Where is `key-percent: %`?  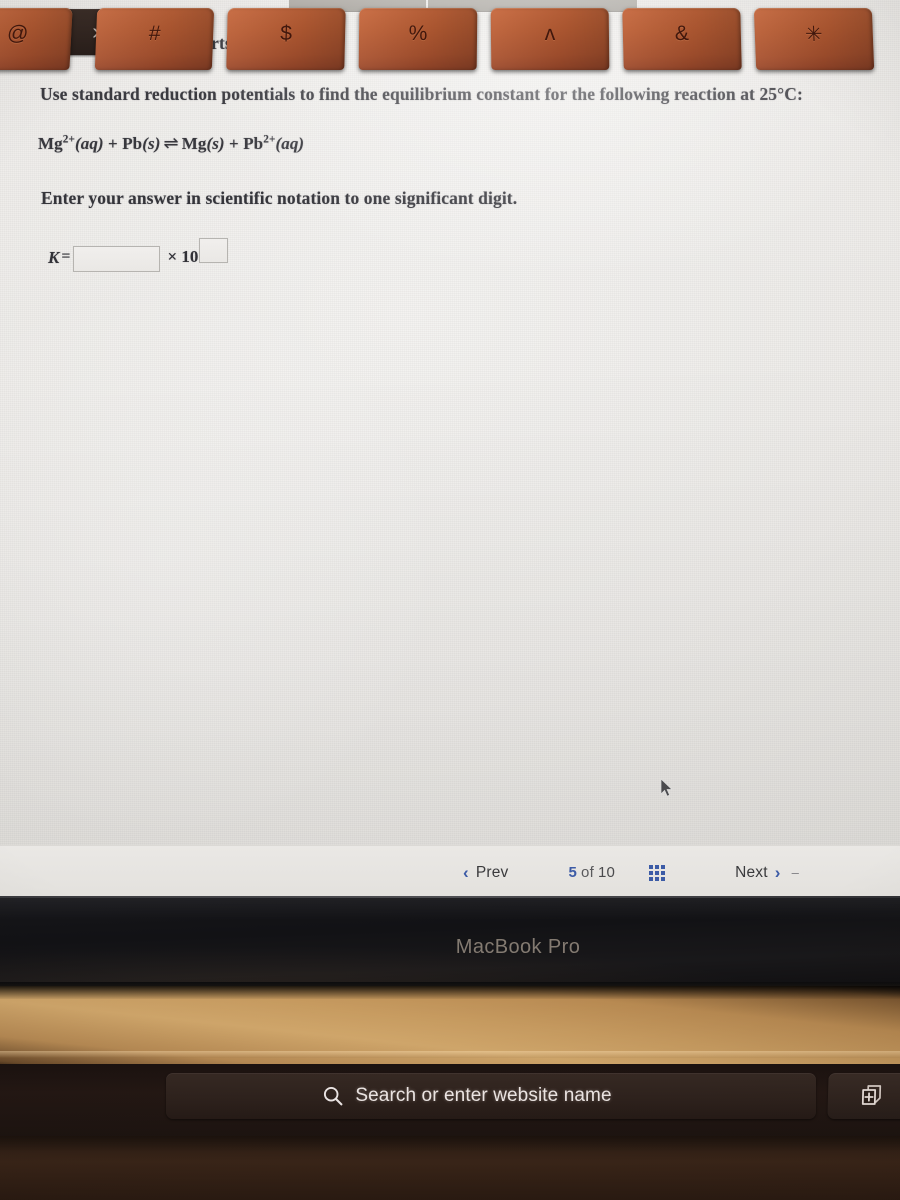
key-percent: % is located at coordinates (418, 39).